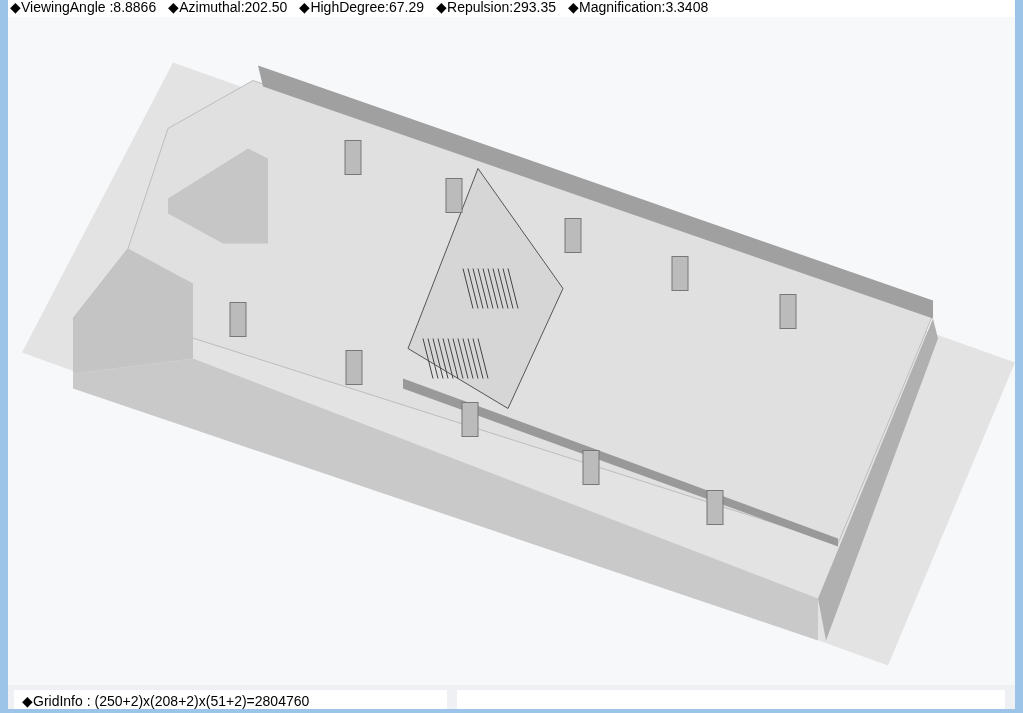  I want to click on stat-text: ◆Azimuthal:202.50, so click(228, 7).